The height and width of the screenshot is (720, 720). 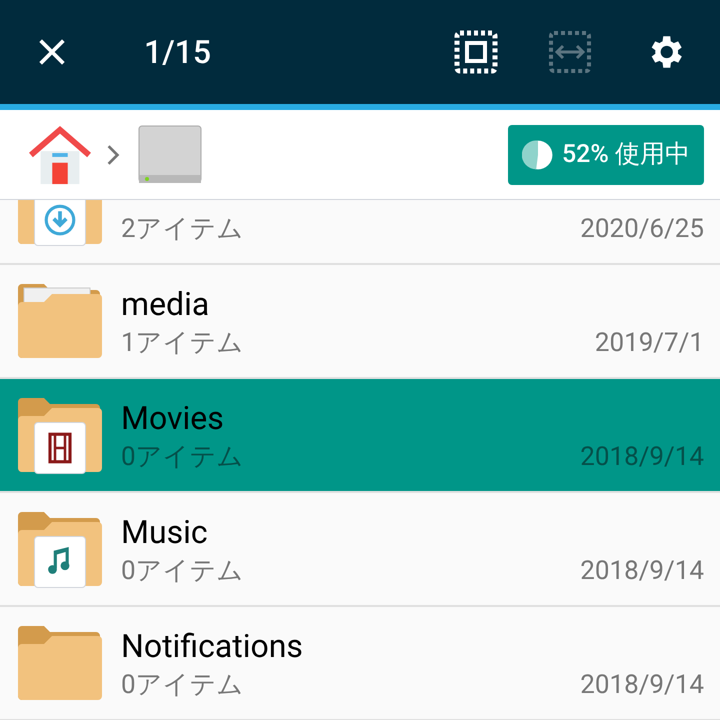 I want to click on music-icon, so click(x=60, y=562).